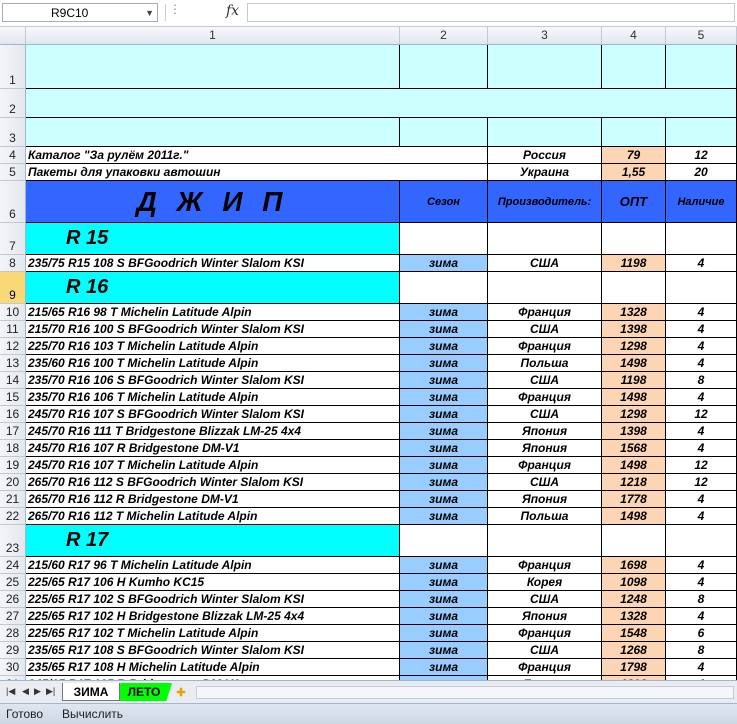  What do you see at coordinates (465, 692) in the screenshot?
I see `horizontal-scrollbar` at bounding box center [465, 692].